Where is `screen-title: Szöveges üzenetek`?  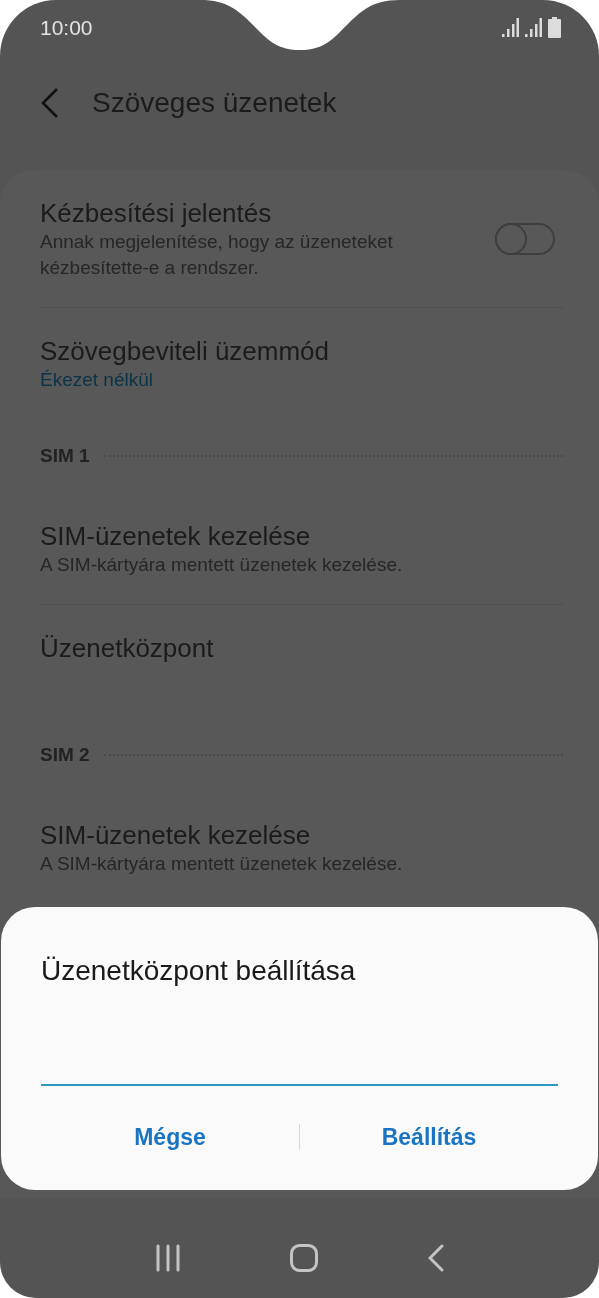 screen-title: Szöveges üzenetek is located at coordinates (214, 102).